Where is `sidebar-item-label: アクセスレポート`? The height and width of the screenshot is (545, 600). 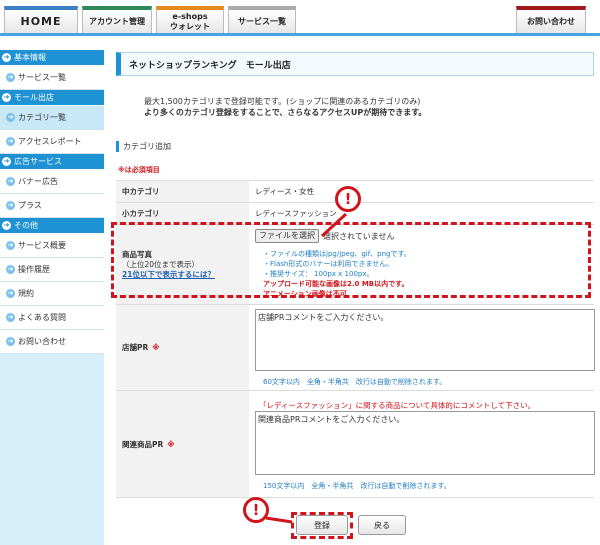 sidebar-item-label: アクセスレポート is located at coordinates (50, 141).